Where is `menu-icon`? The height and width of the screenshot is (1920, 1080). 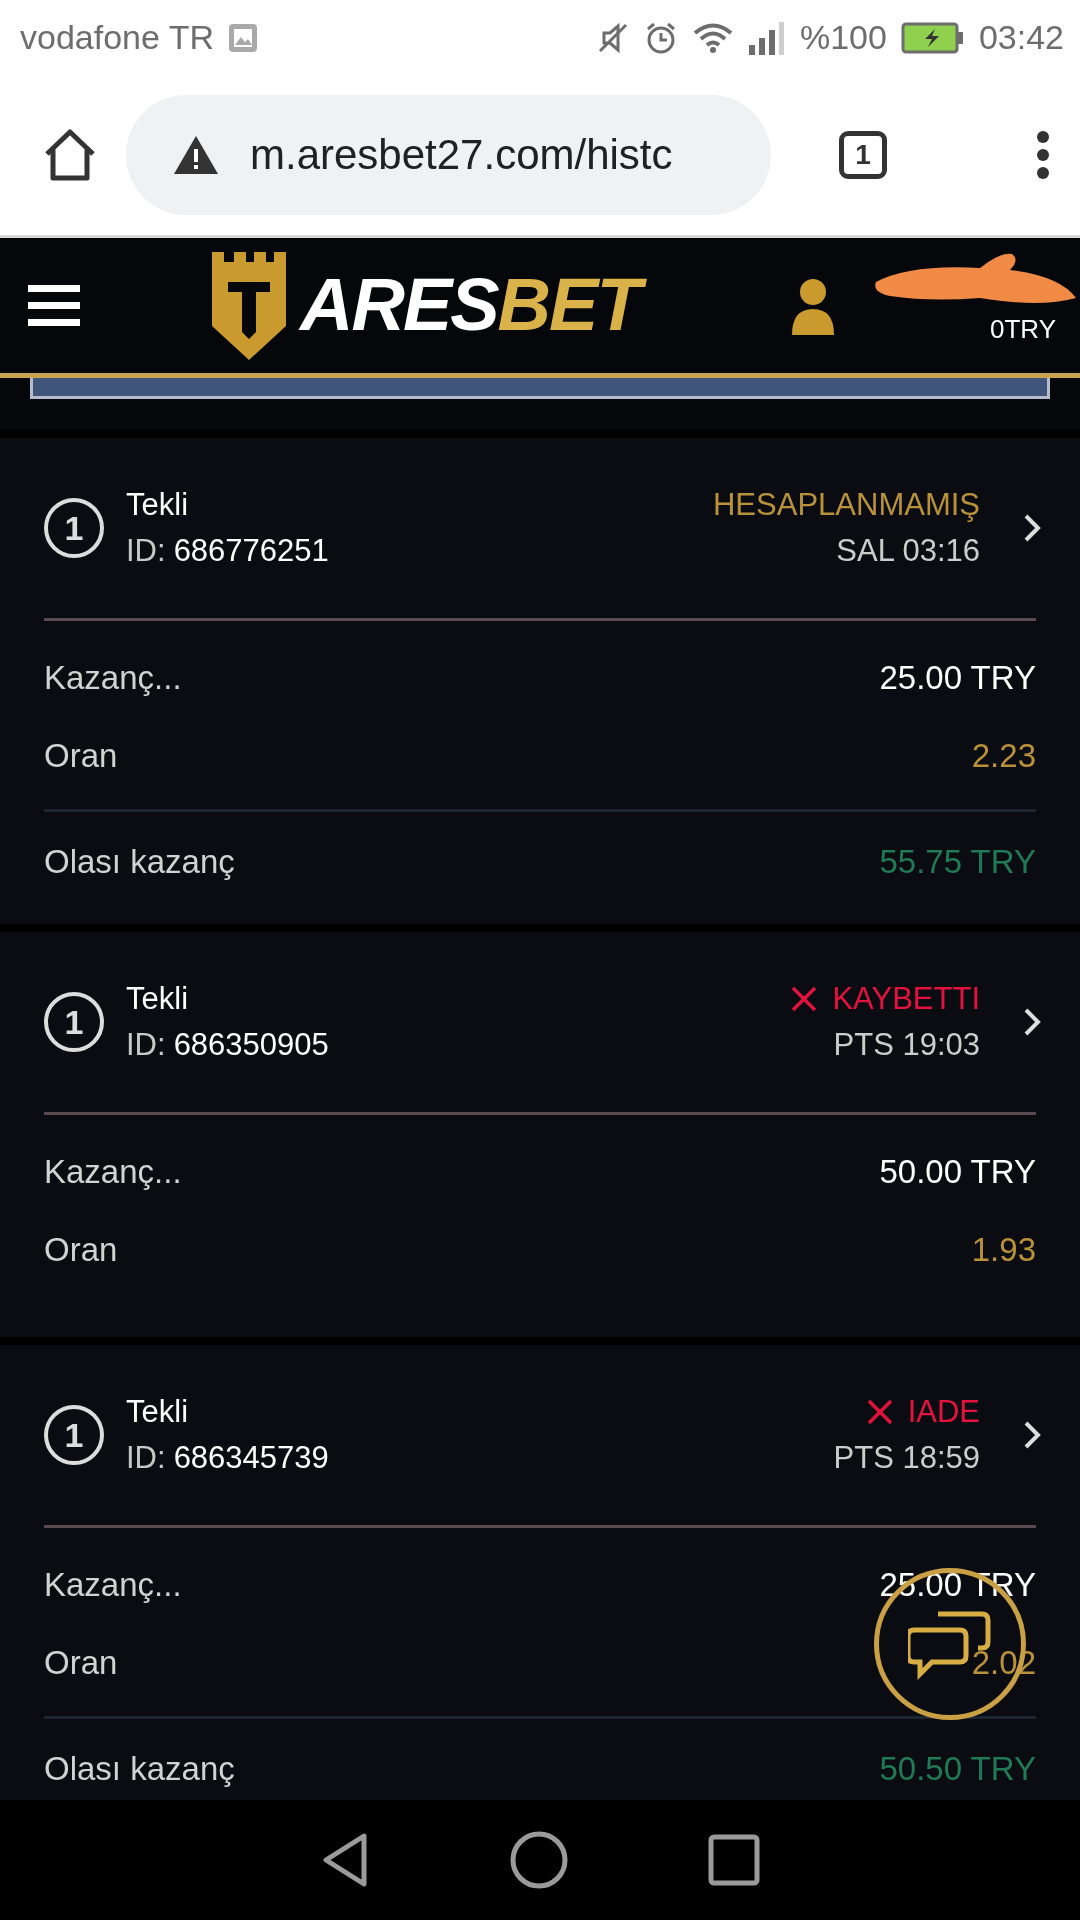 menu-icon is located at coordinates (54, 305).